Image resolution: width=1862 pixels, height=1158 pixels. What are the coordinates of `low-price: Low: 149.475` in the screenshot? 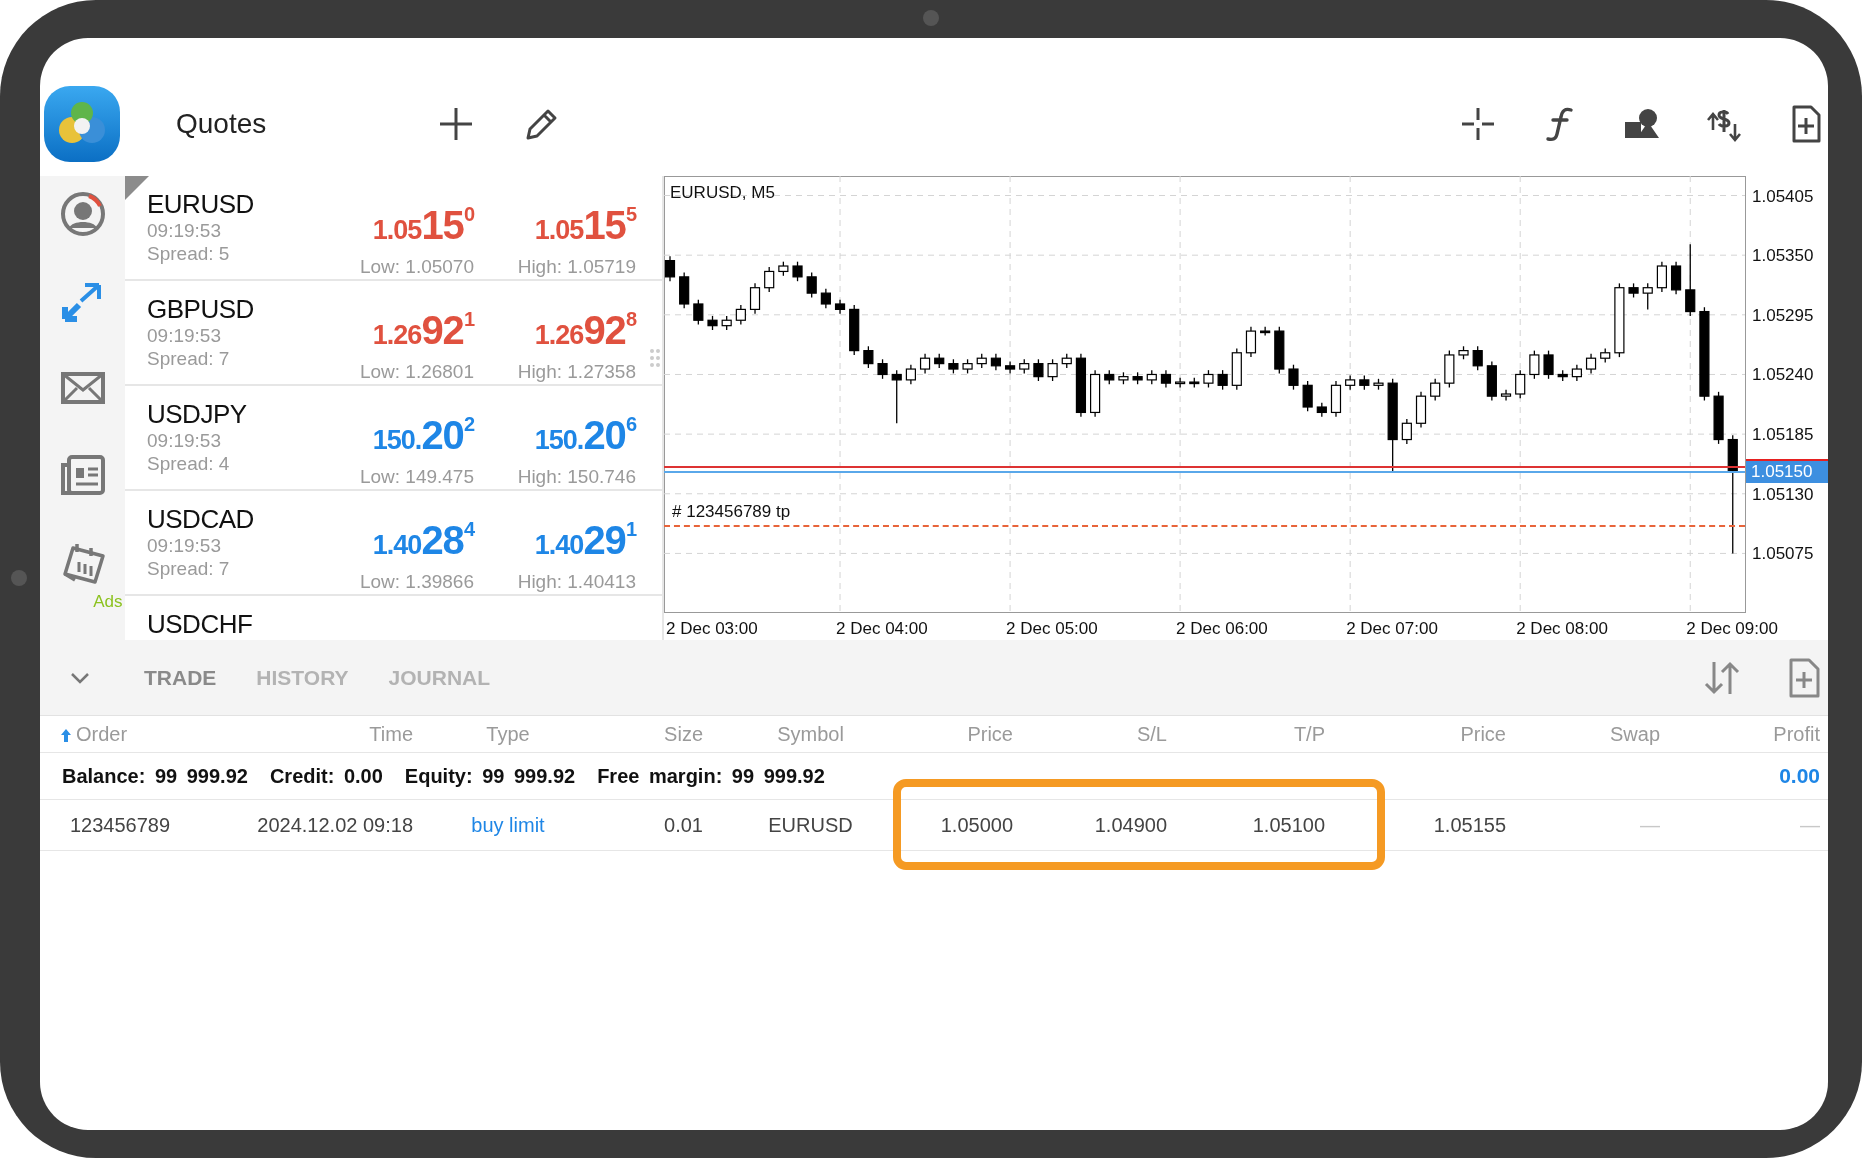 It's located at (416, 477).